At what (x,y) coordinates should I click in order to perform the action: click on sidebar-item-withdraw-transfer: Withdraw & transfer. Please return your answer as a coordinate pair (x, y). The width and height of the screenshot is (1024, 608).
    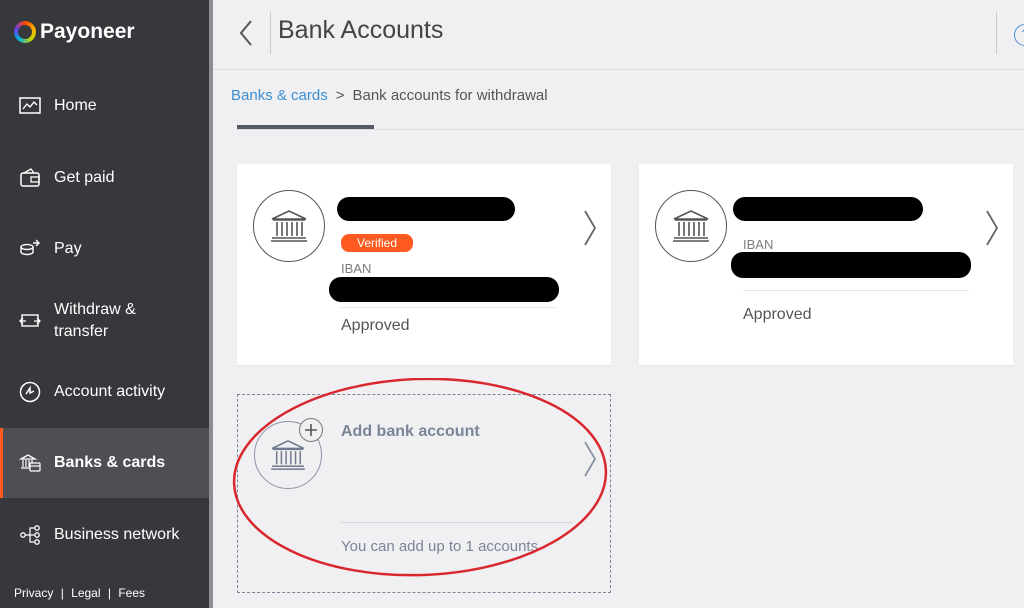
    Looking at the image, I should click on (104, 321).